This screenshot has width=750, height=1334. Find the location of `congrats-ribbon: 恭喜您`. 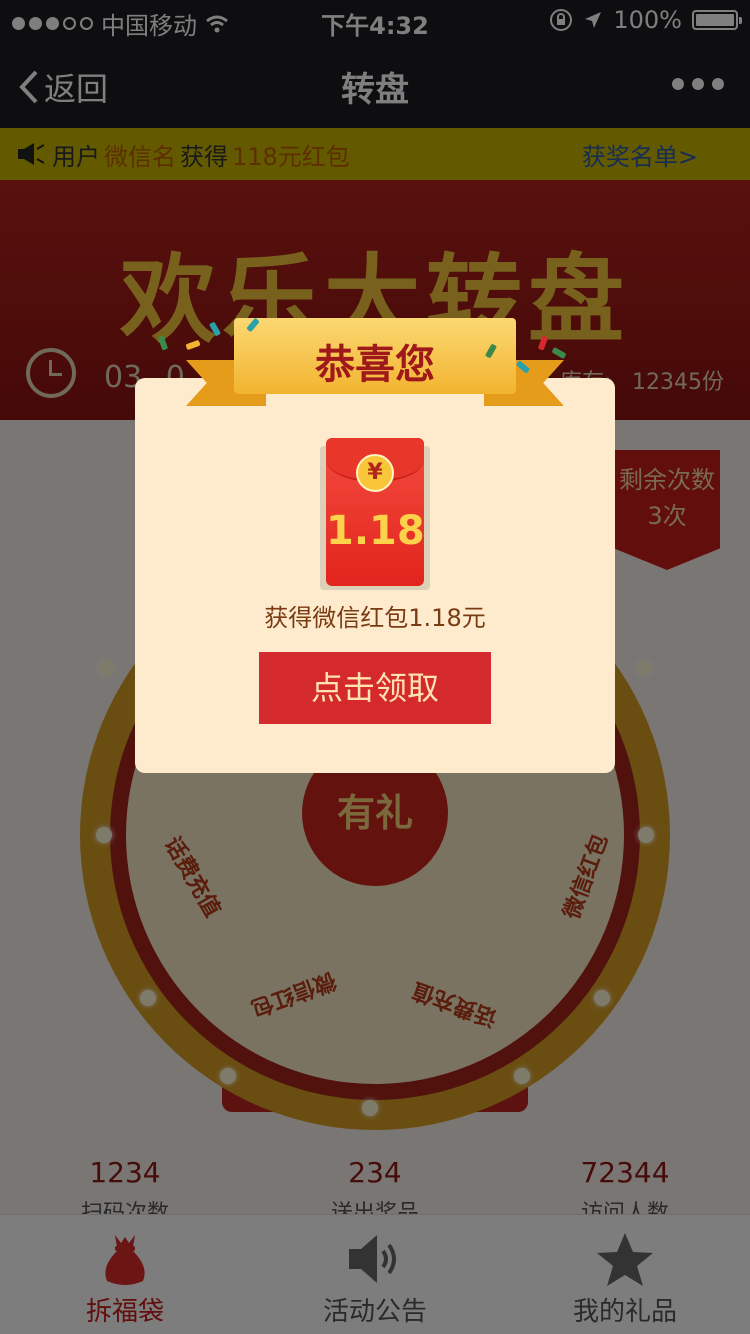

congrats-ribbon: 恭喜您 is located at coordinates (375, 363).